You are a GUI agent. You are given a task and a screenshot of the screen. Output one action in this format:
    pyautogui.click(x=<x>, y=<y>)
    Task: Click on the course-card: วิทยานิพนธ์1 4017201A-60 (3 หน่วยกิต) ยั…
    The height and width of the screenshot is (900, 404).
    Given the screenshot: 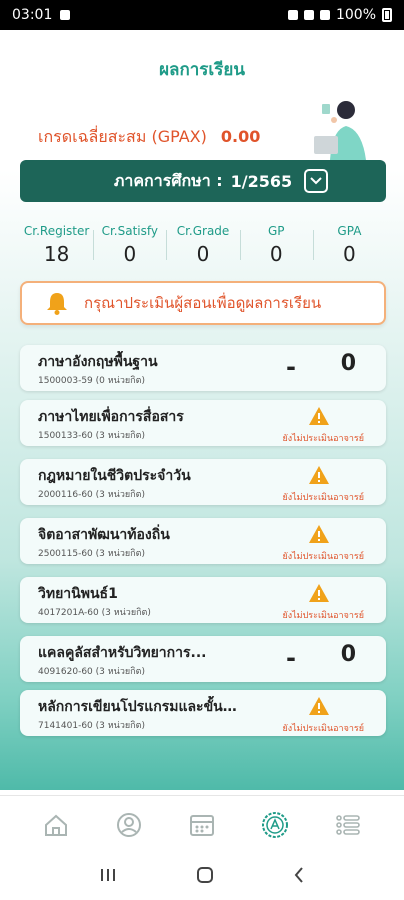 What is the action you would take?
    pyautogui.click(x=203, y=600)
    